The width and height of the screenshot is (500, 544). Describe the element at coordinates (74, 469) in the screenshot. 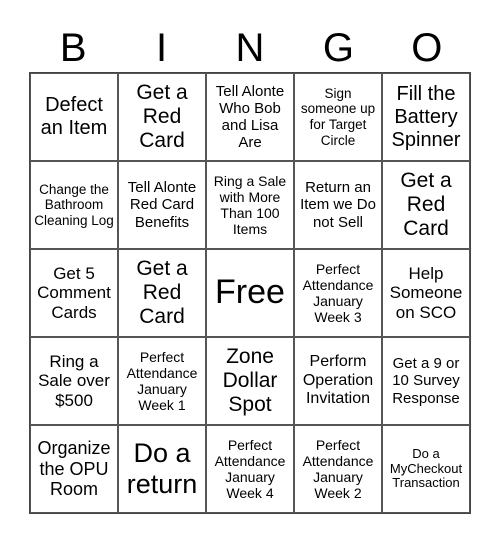

I see `bingo-cell: Organize the OPU Room` at that location.